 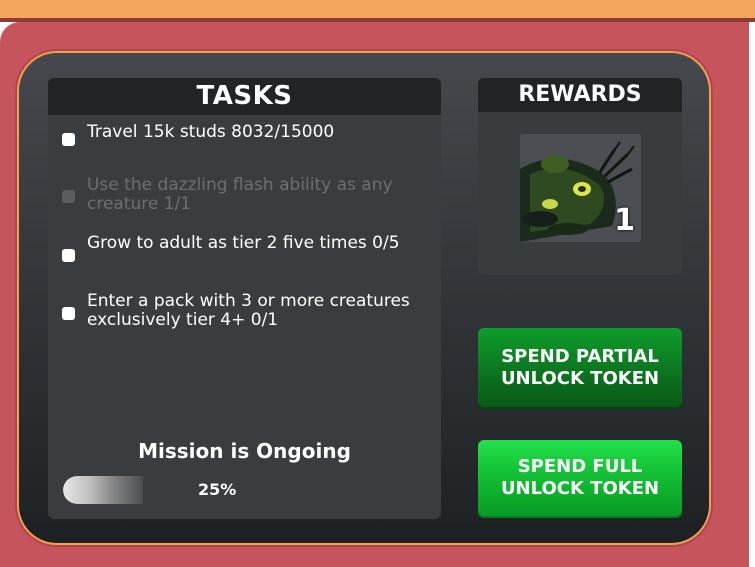 I want to click on reward-item: 1, so click(x=580, y=188).